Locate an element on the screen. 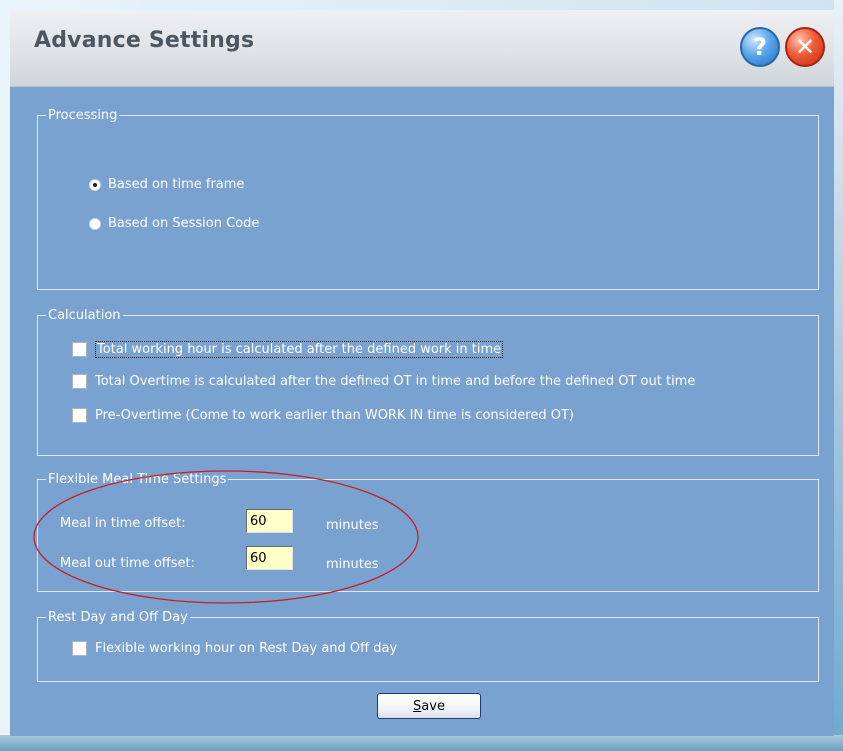 The width and height of the screenshot is (843, 751). radio-label: Based on time frame is located at coordinates (176, 184).